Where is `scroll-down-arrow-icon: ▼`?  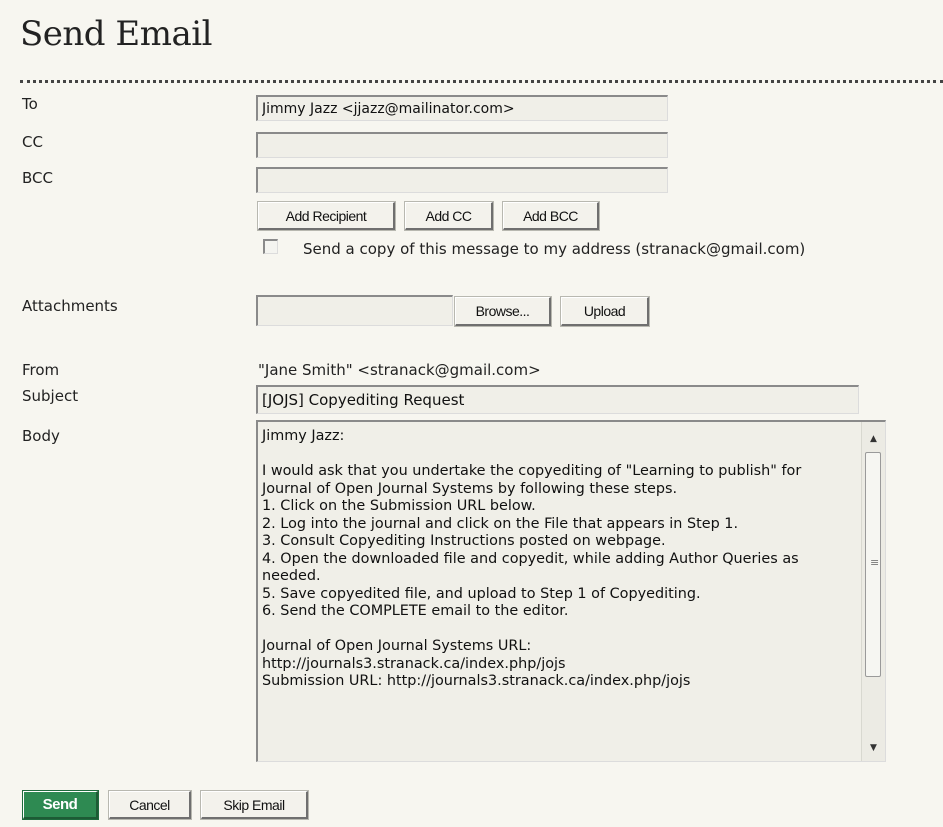 scroll-down-arrow-icon: ▼ is located at coordinates (873, 748).